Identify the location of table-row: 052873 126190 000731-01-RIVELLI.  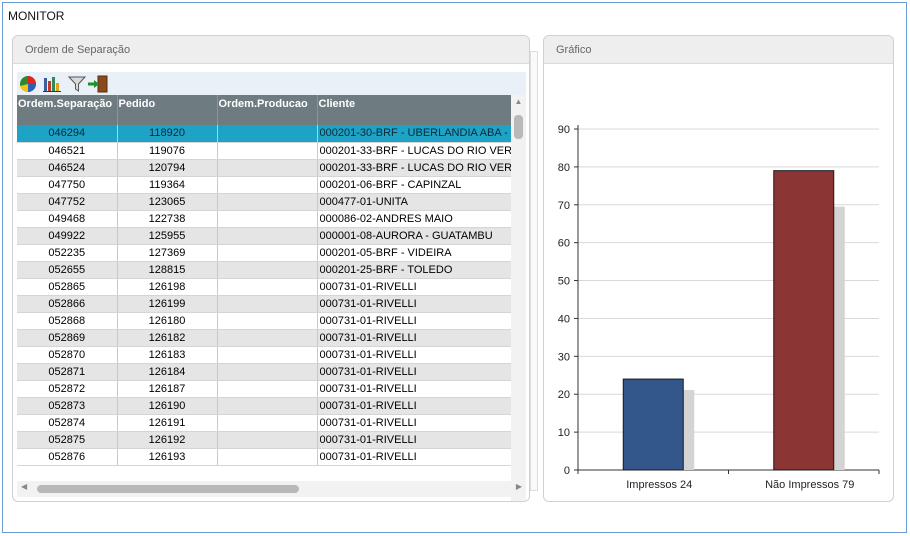
(264, 406).